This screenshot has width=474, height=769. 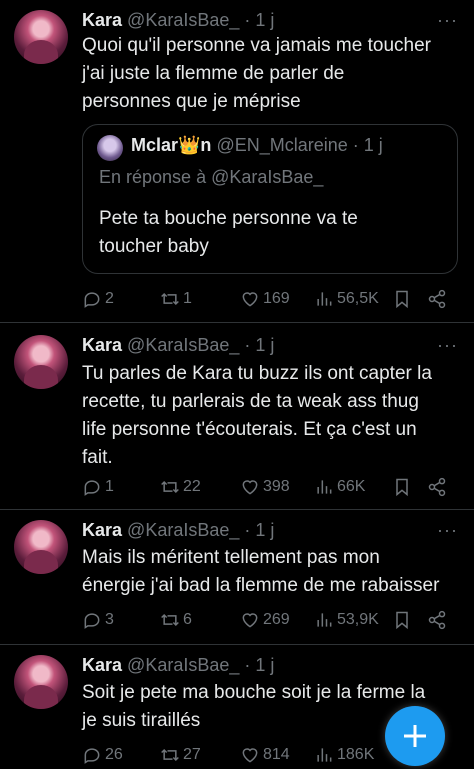 I want to click on tweet-actions: 2 1 169 56,5K, so click(x=268, y=299).